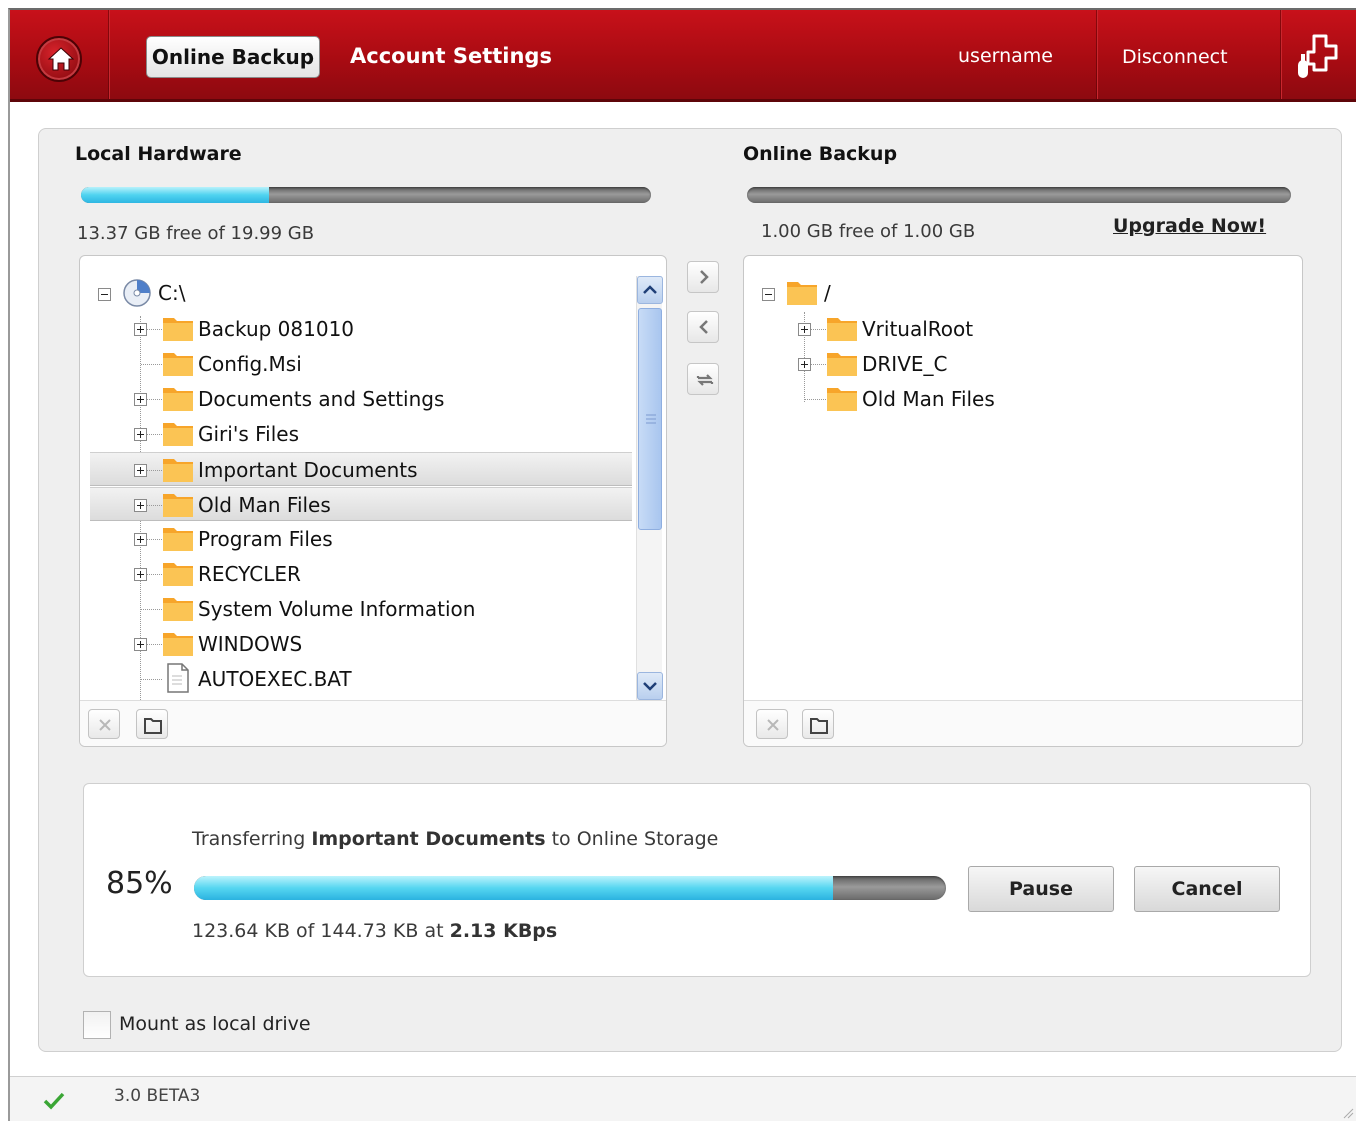  Describe the element at coordinates (815, 399) in the screenshot. I see `tree-guide` at that location.